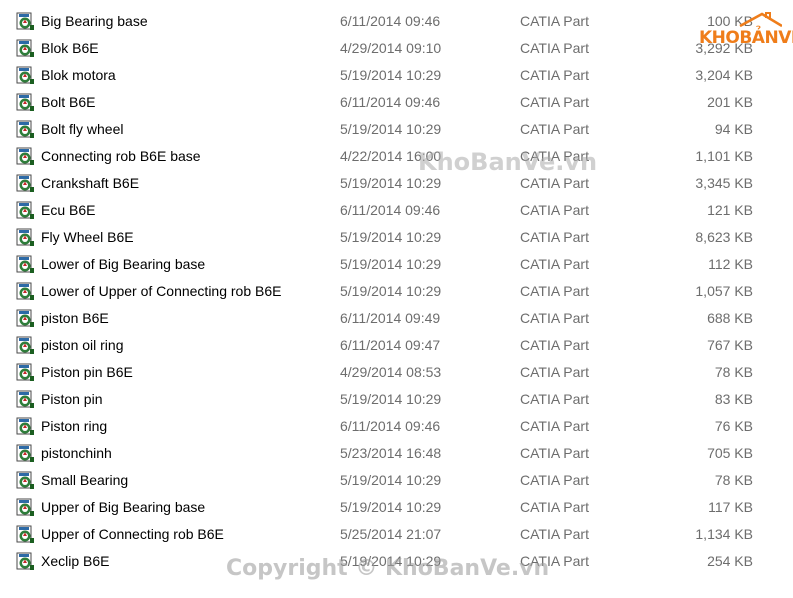 Image resolution: width=793 pixels, height=598 pixels. Describe the element at coordinates (87, 237) in the screenshot. I see `file-name: Fly Wheel B6E` at that location.